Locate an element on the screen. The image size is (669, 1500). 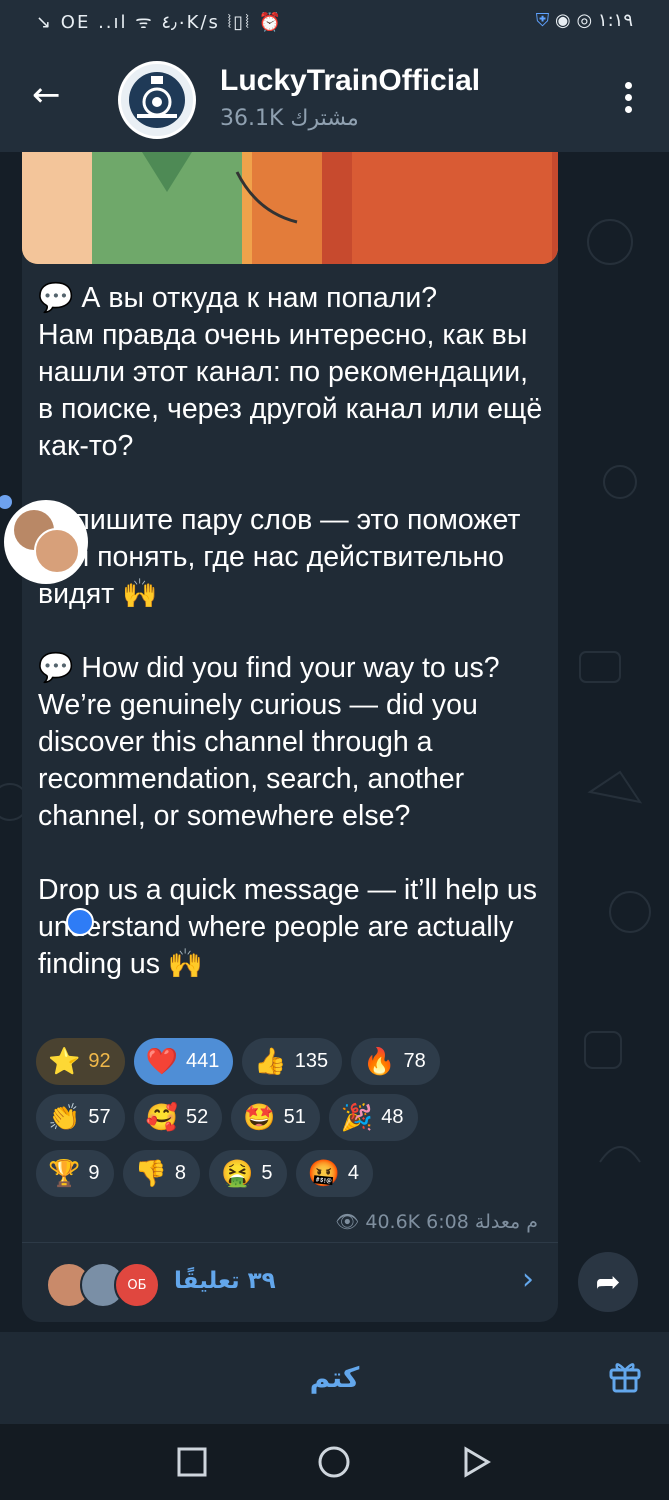
home-circle-icon is located at coordinates (334, 1462).